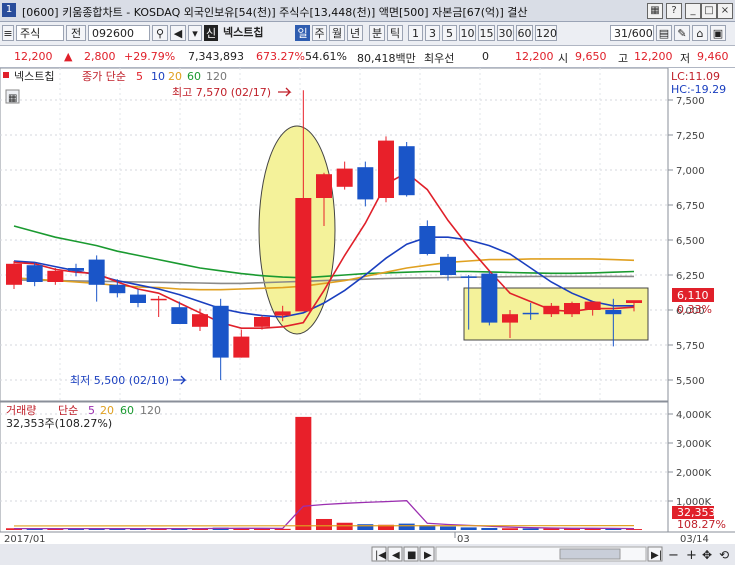  I want to click on tab-tick: 틱, so click(395, 33).